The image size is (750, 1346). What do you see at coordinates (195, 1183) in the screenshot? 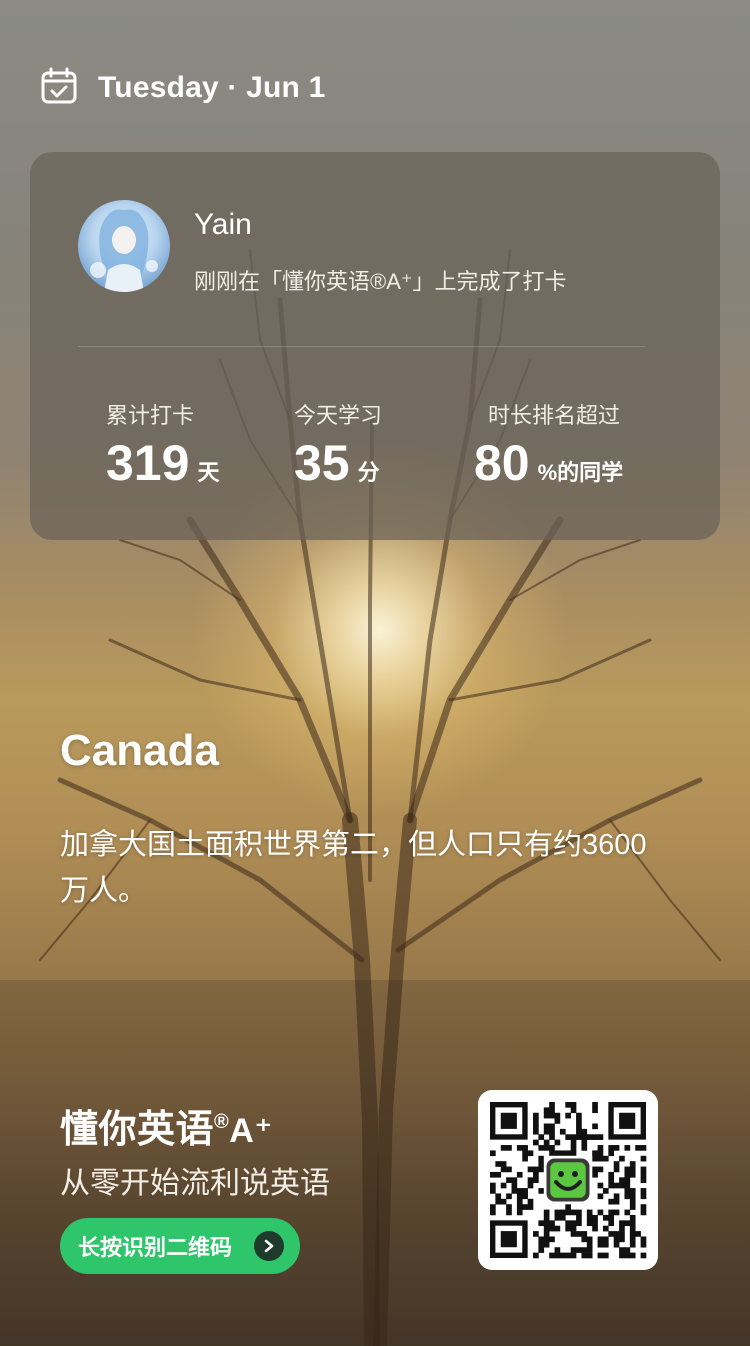
I see `brand-slogan: 从零开始流利说英语` at bounding box center [195, 1183].